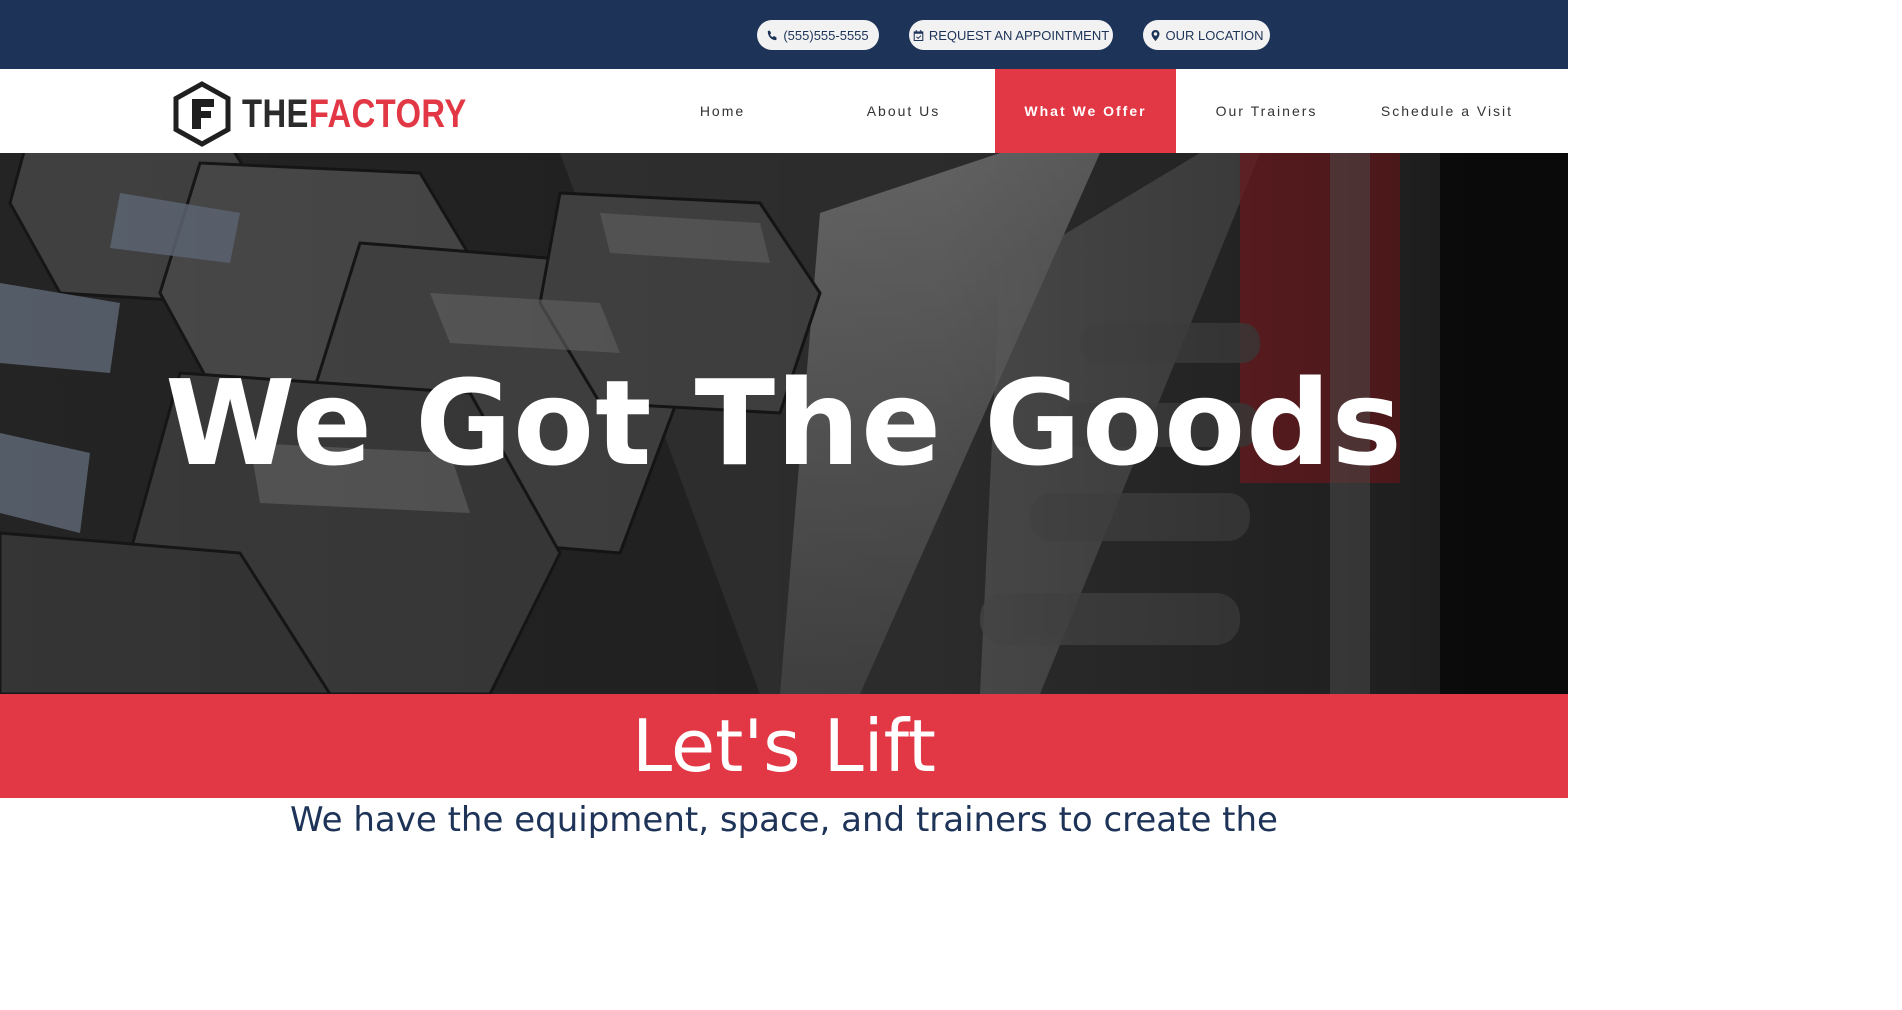 The image size is (1902, 1010). What do you see at coordinates (275, 113) in the screenshot?
I see `logo-text-the: THE` at bounding box center [275, 113].